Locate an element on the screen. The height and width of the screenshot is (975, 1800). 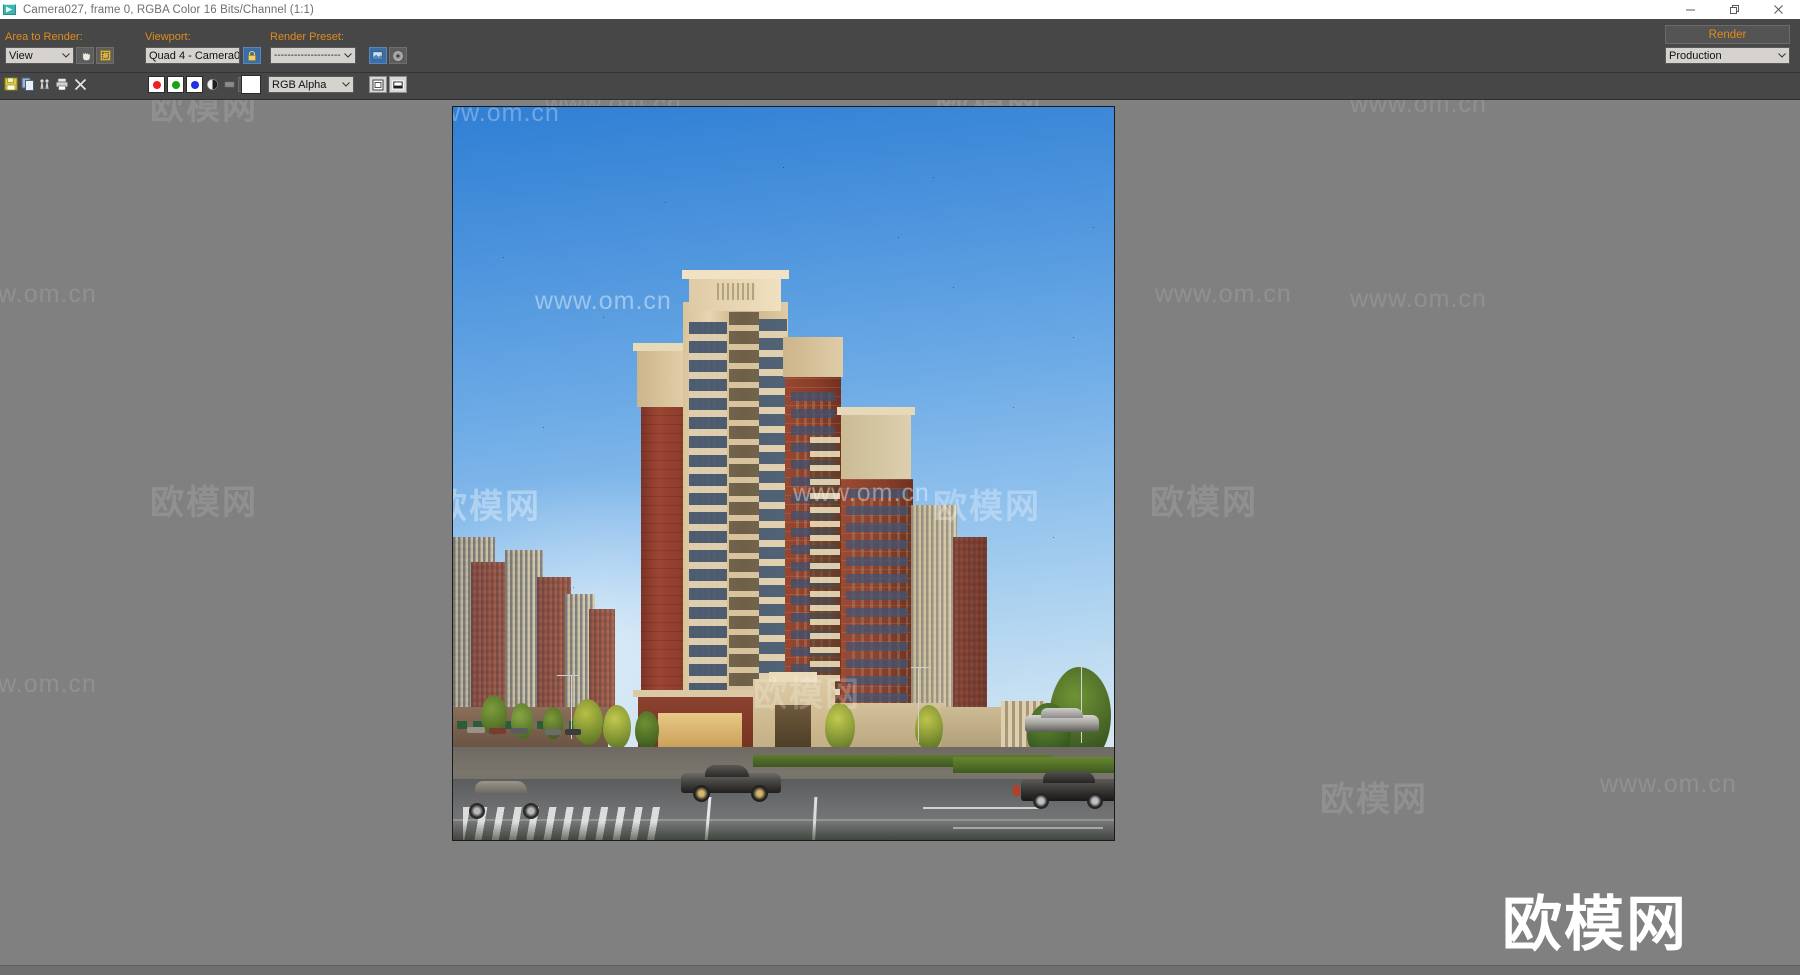
render-setup-button is located at coordinates (378, 55).